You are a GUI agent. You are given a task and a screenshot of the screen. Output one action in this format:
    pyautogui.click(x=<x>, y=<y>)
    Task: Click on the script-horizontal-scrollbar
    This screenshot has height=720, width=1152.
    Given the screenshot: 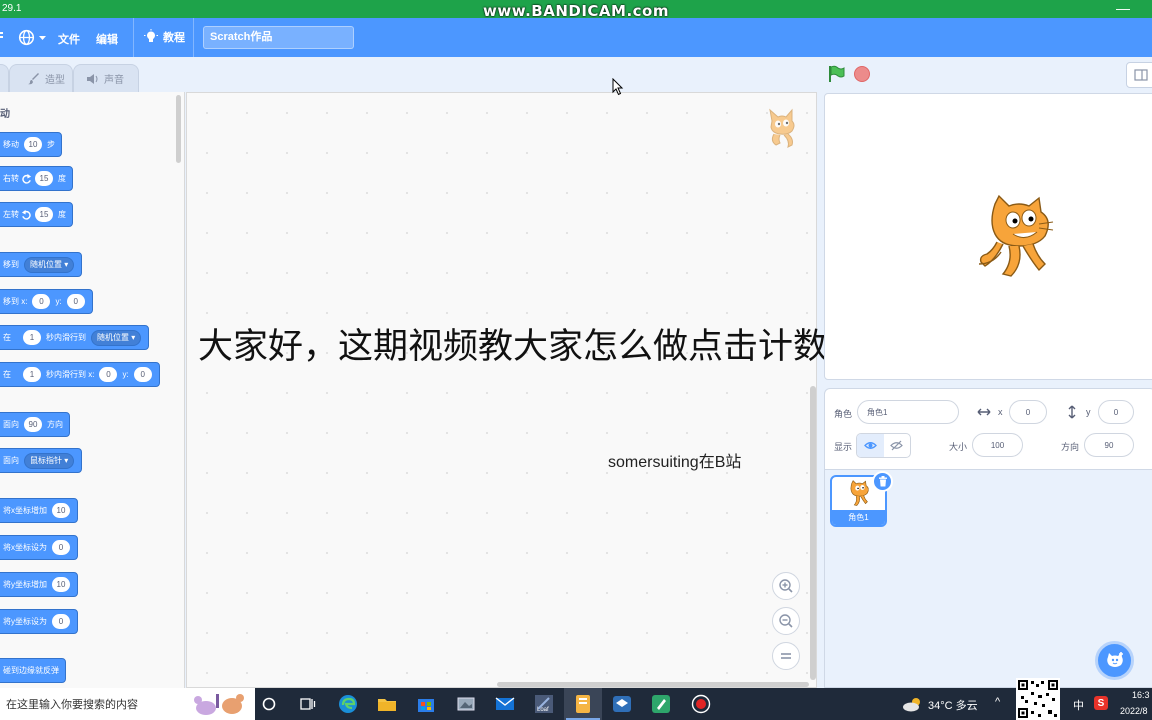 What is the action you would take?
    pyautogui.click(x=653, y=684)
    